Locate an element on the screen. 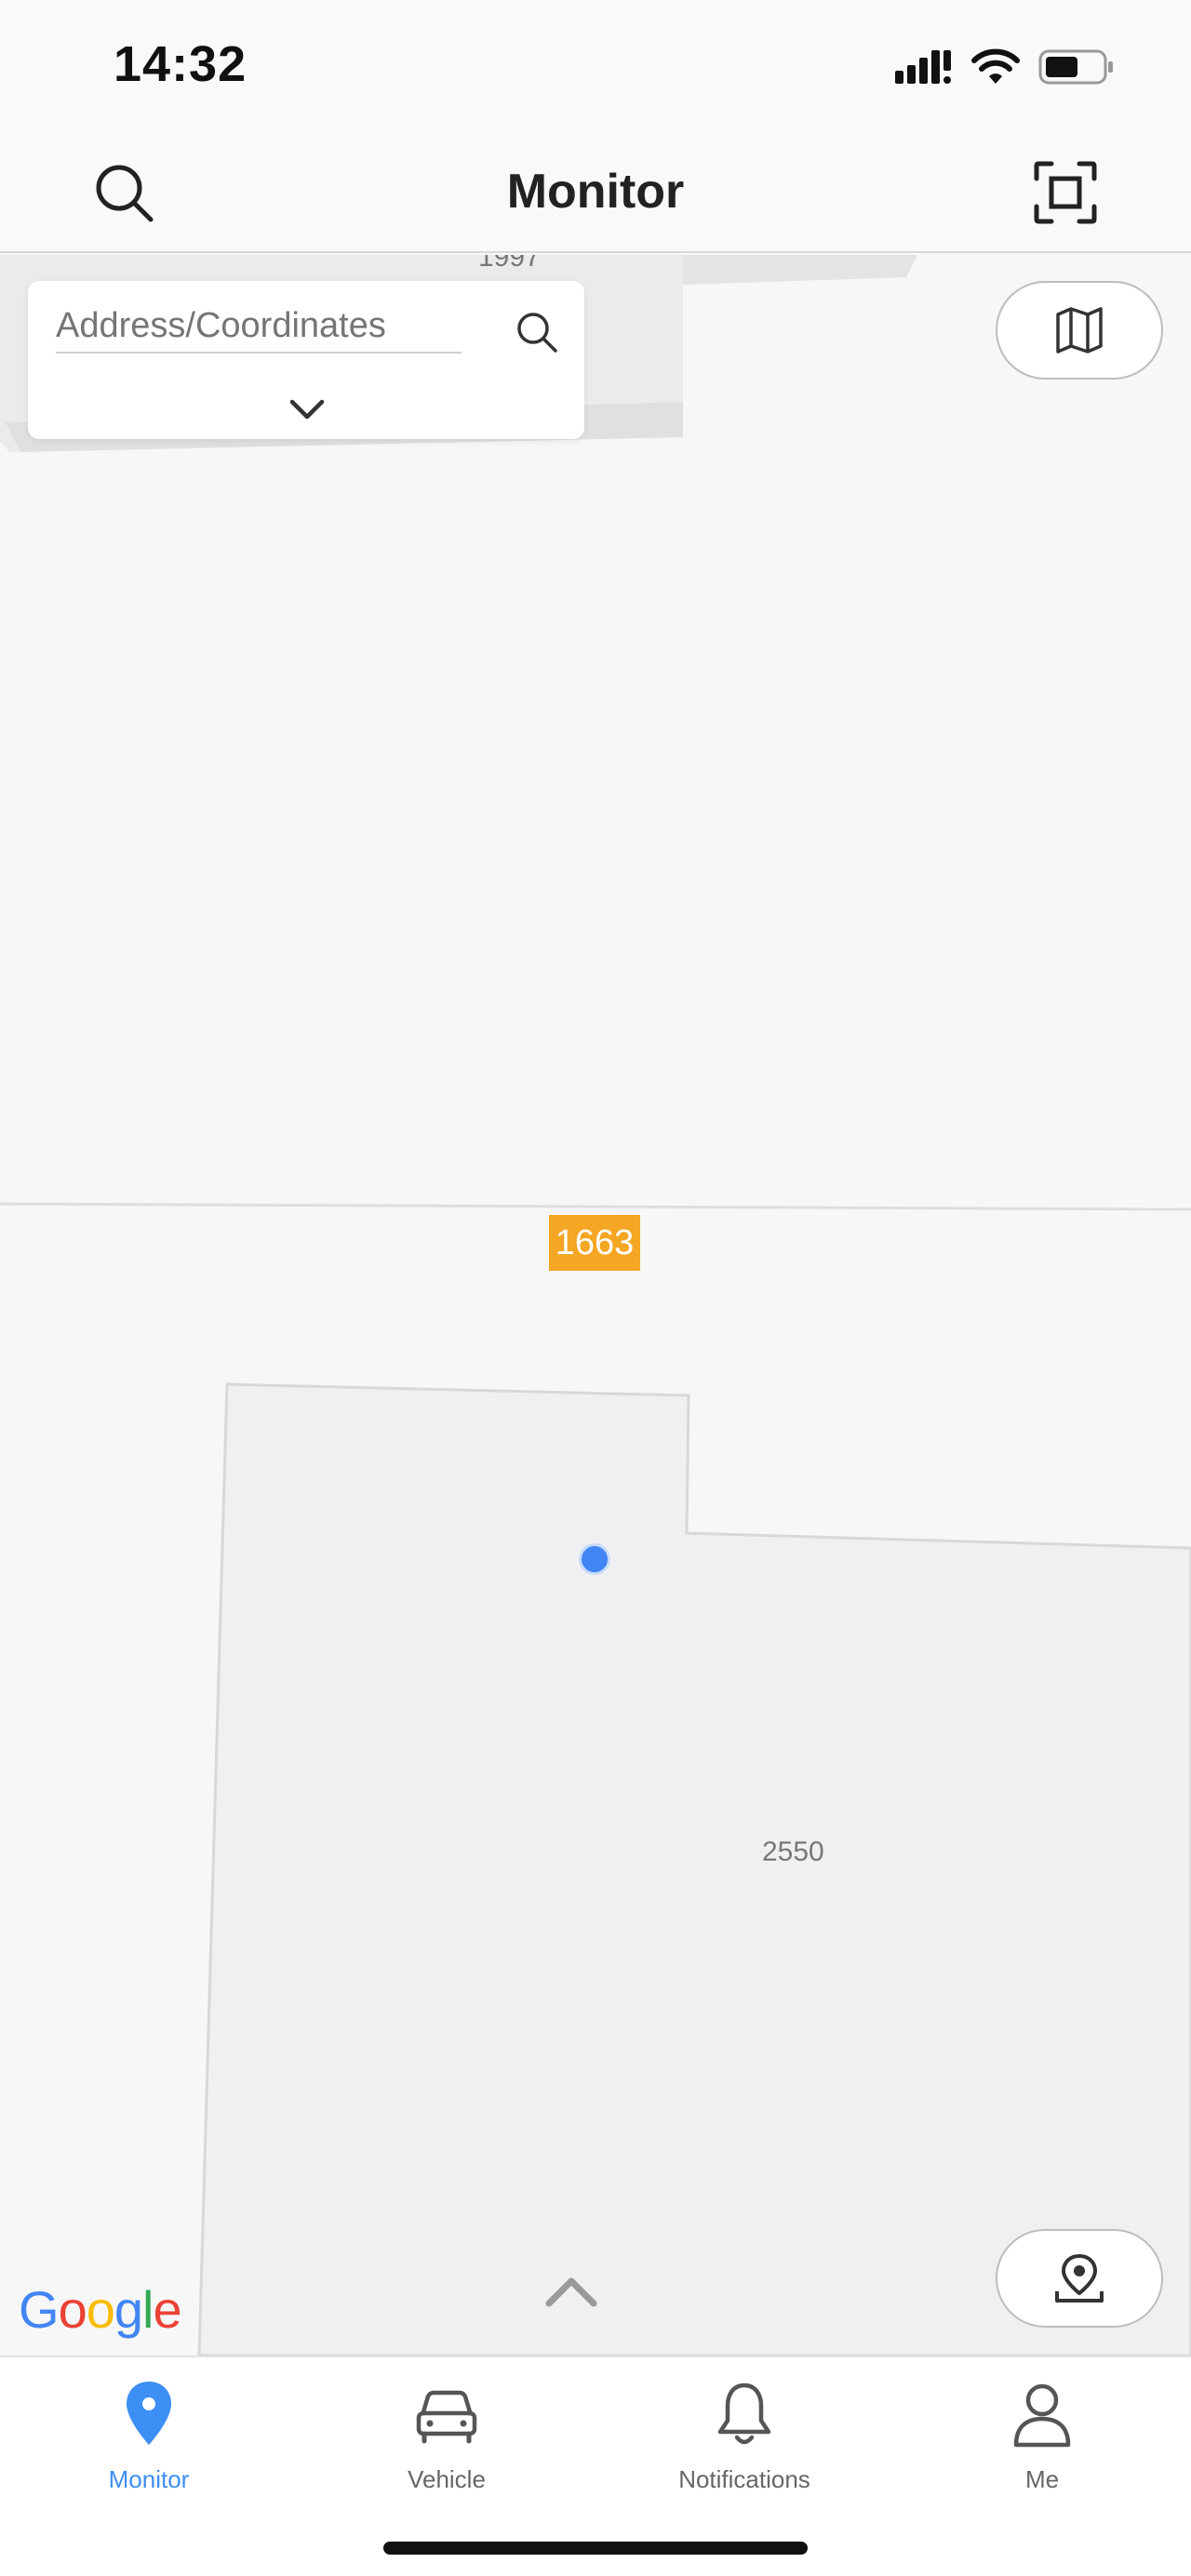 The width and height of the screenshot is (1191, 2576). status-icons is located at coordinates (1005, 67).